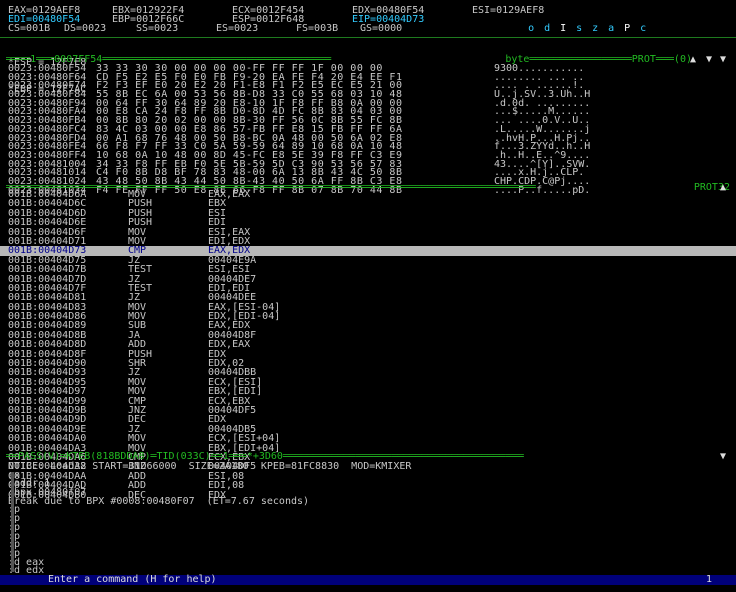 Image resolution: width=736 pixels, height=592 pixels. I want to click on code-row: 001B:00404D81 JZ 00404DEE, so click(368, 298).